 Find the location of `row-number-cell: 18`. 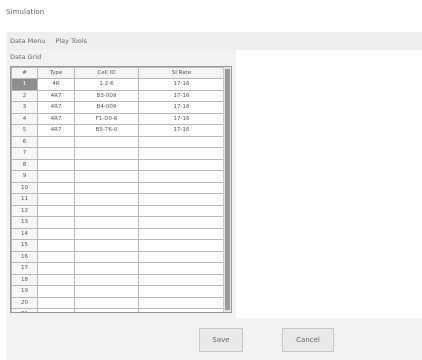

row-number-cell: 18 is located at coordinates (24, 279).